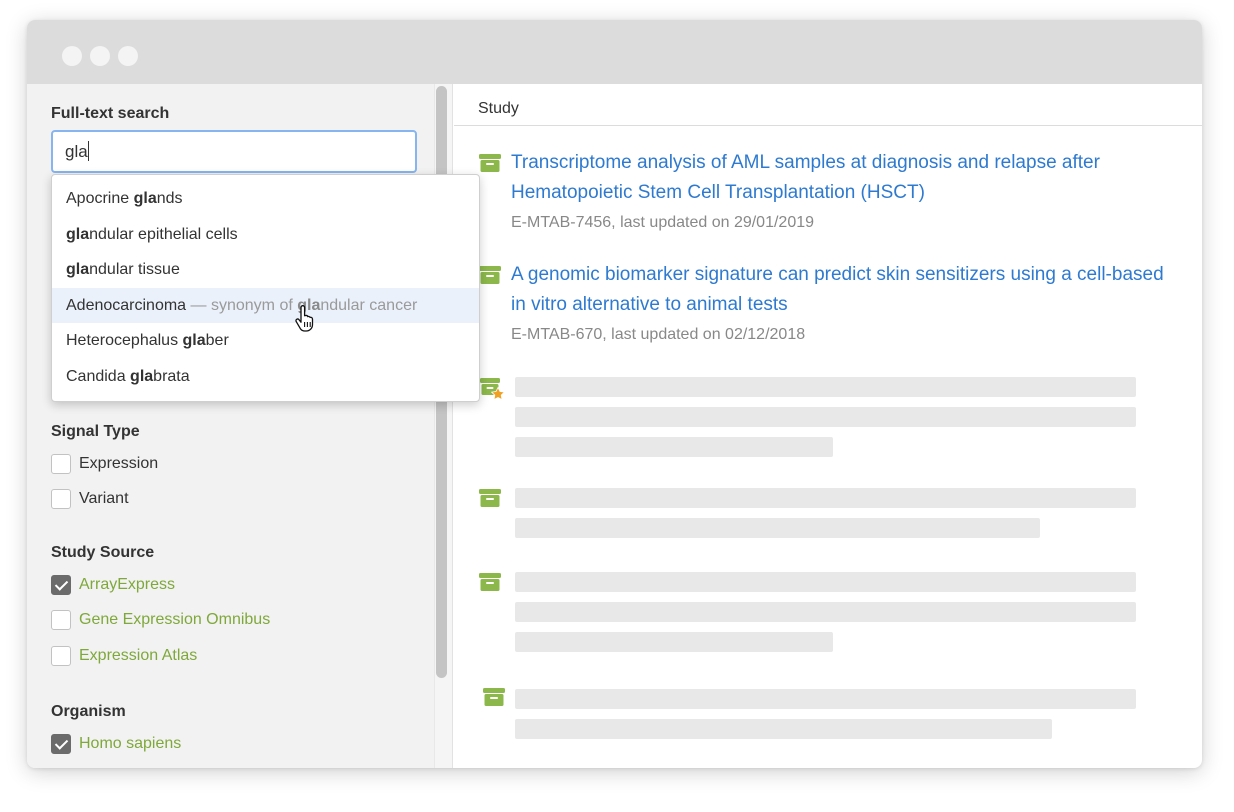  I want to click on text-caret, so click(88, 151).